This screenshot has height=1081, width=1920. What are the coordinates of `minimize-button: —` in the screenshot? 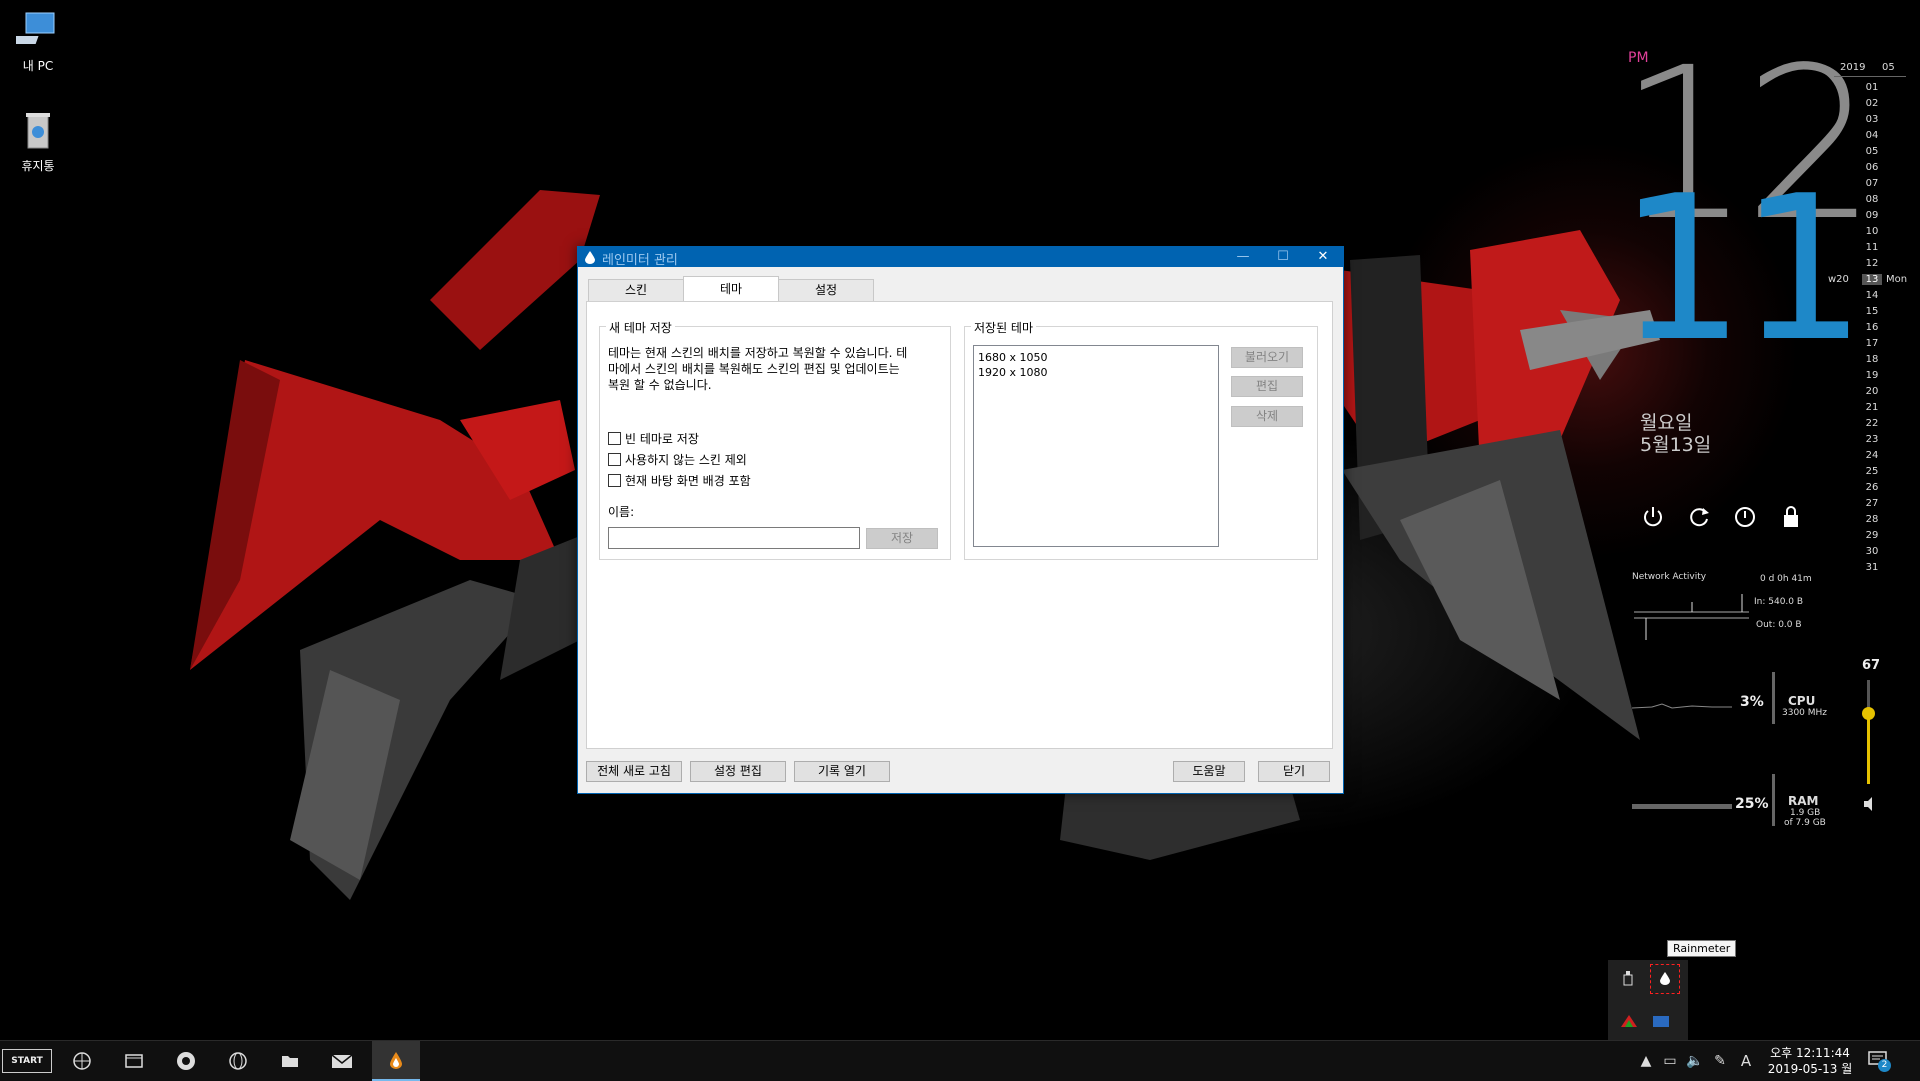 It's located at (1243, 257).